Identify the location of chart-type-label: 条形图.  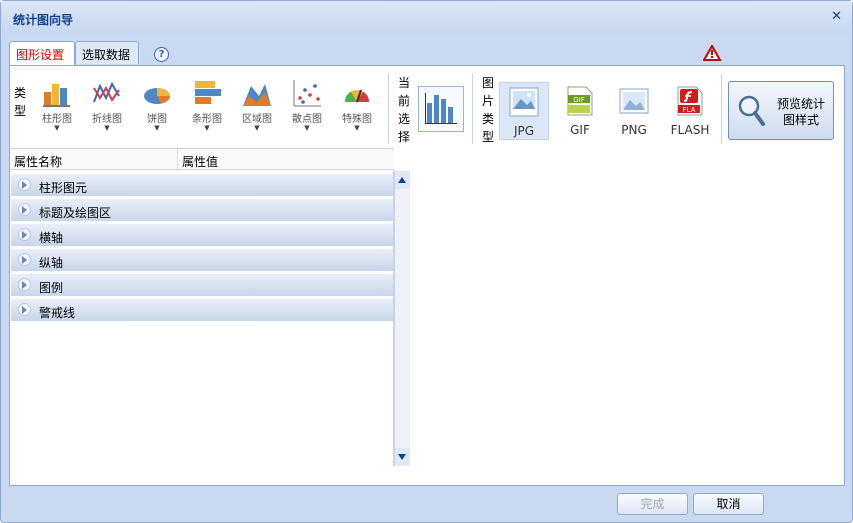
(207, 119).